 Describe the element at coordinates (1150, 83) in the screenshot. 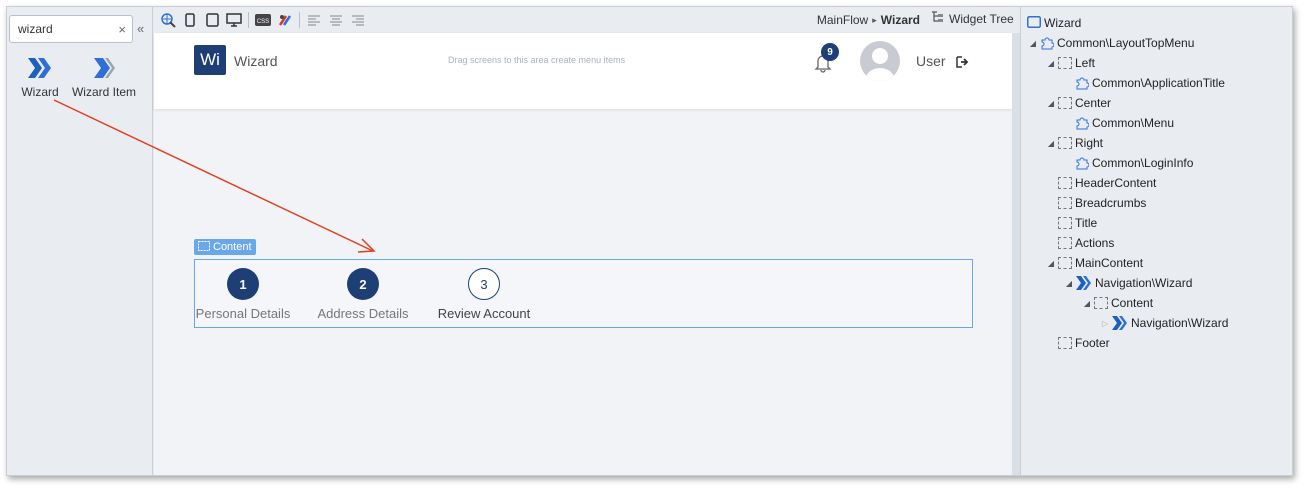

I see `tree-node: Common\ApplicationTitle` at that location.